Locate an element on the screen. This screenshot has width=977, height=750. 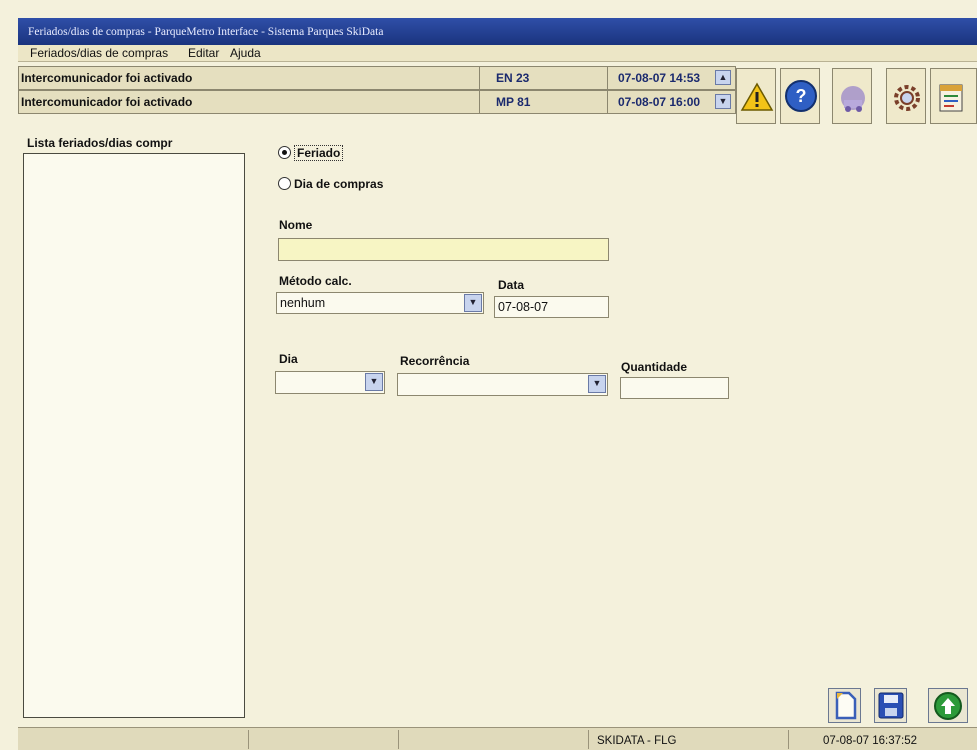
upload-icon is located at coordinates (948, 706).